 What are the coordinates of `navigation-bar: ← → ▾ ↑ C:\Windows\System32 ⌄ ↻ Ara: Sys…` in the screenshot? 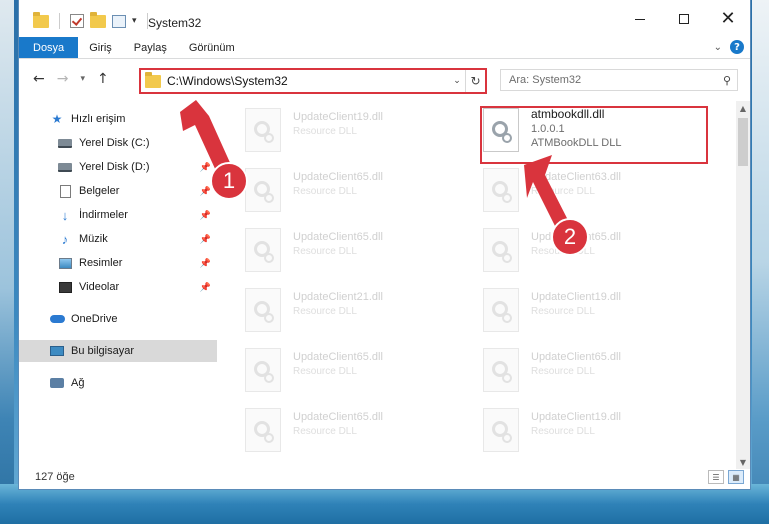 It's located at (384, 80).